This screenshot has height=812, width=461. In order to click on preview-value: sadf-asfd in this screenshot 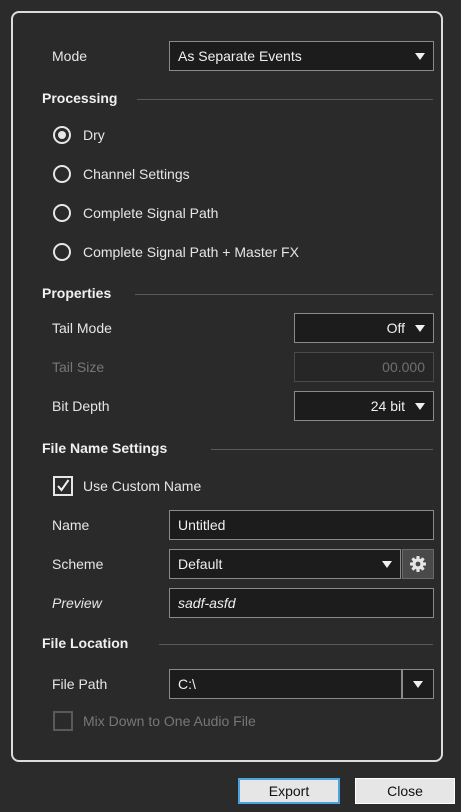, I will do `click(207, 603)`.